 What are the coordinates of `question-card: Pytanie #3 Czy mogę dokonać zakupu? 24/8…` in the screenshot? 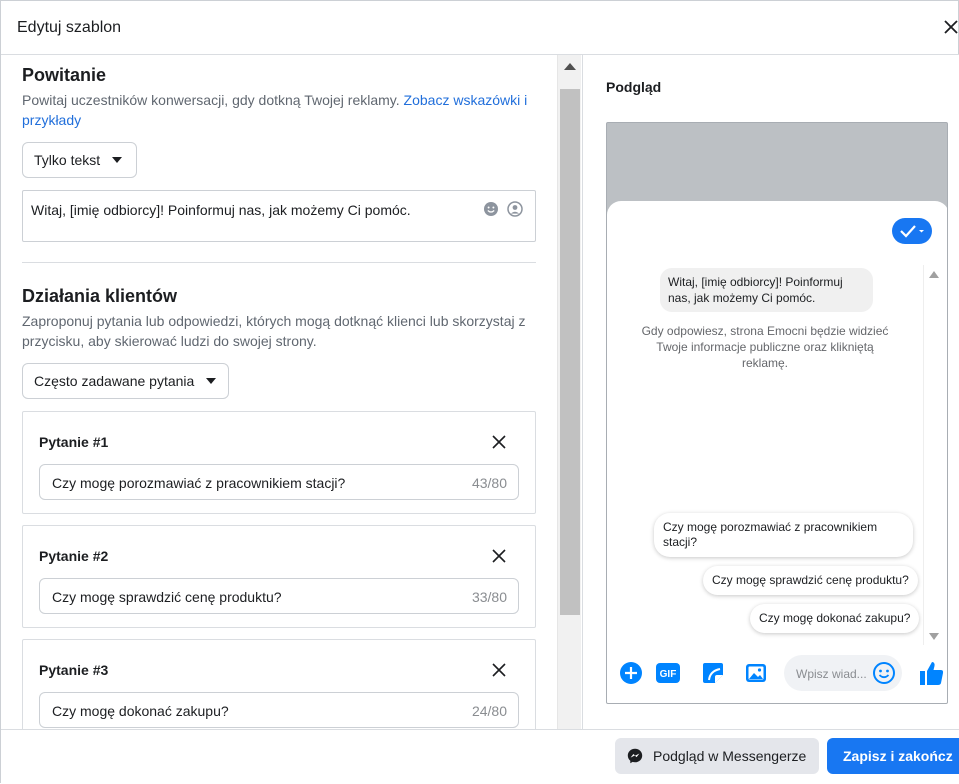 It's located at (279, 684).